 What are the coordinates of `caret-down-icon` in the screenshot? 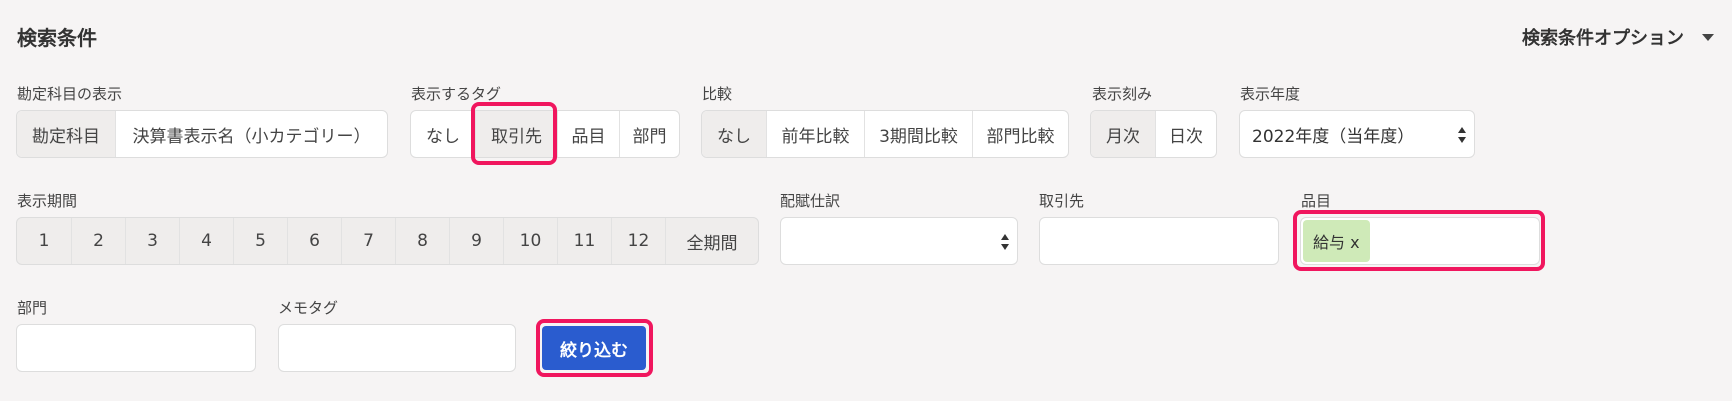 It's located at (1708, 37).